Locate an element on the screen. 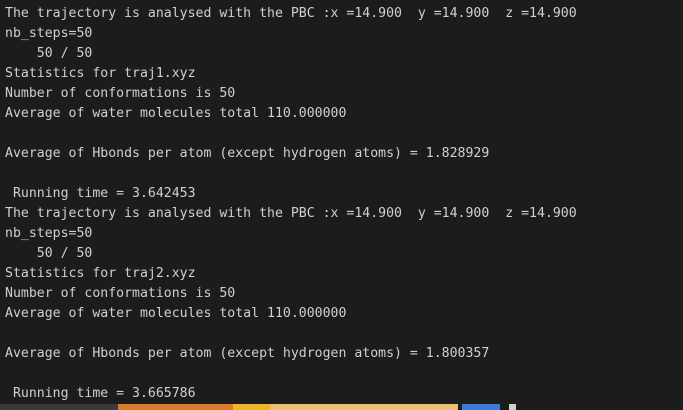  prompt-segment-end is located at coordinates (481, 407).